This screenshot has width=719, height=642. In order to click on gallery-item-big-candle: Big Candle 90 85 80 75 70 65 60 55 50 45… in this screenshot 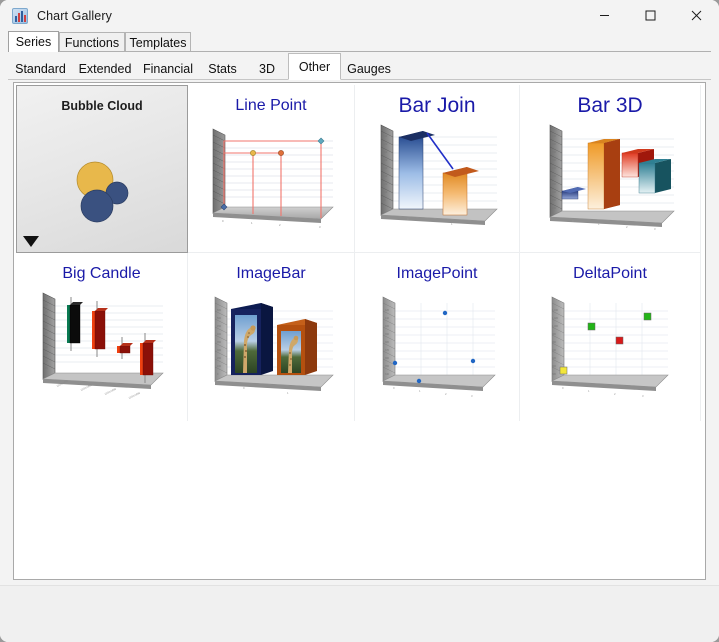, I will do `click(102, 337)`.